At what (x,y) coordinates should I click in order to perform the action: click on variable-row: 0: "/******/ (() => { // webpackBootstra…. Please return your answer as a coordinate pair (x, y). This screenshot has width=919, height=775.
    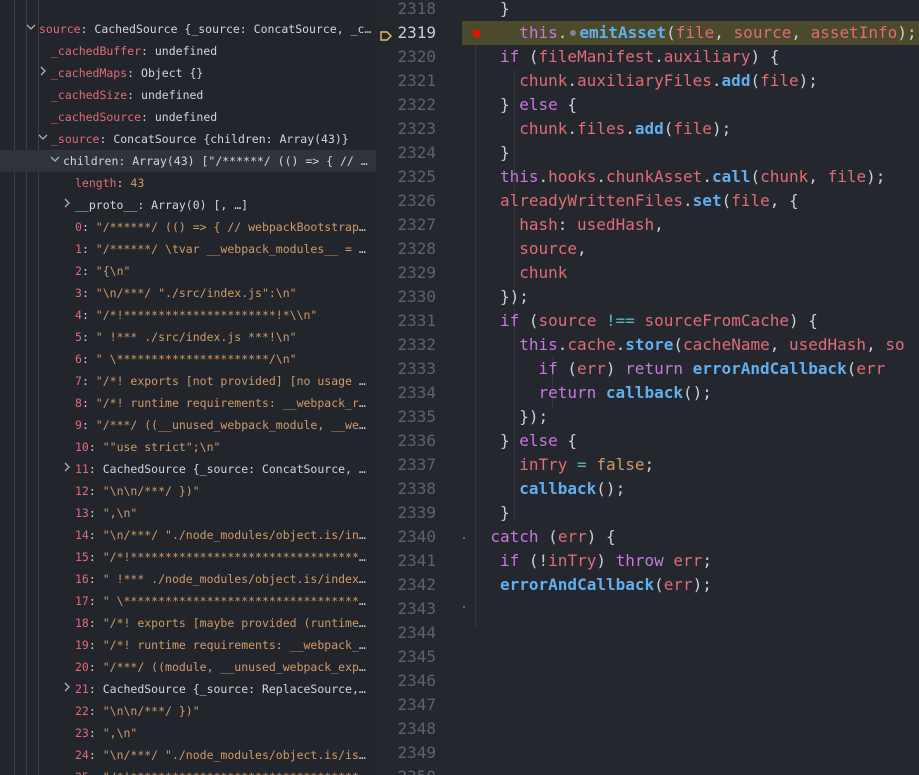
    Looking at the image, I should click on (188, 227).